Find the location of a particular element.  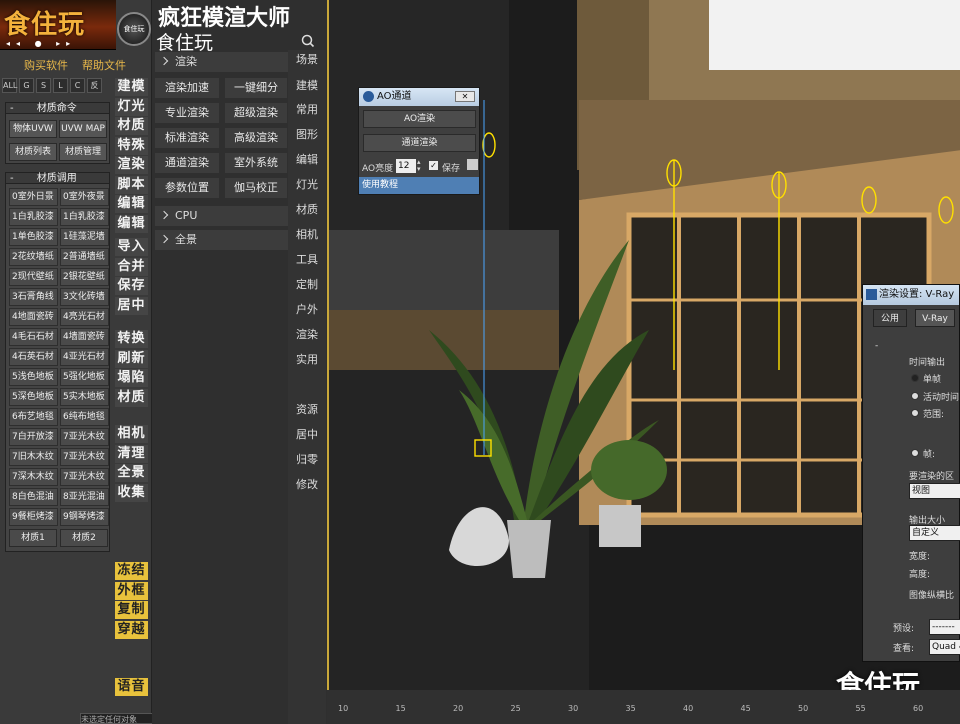

tool-button: 塌陷 is located at coordinates (131, 378).